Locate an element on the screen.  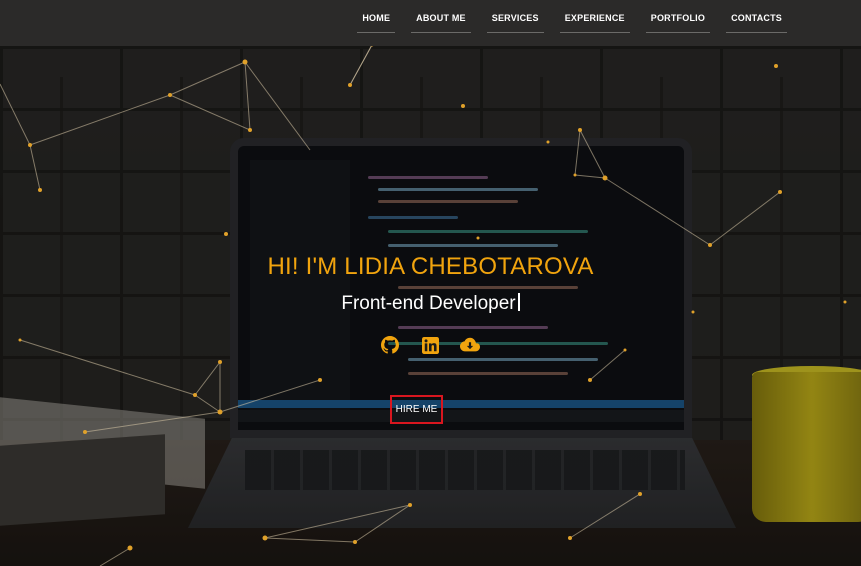
github-icon is located at coordinates (390, 345).